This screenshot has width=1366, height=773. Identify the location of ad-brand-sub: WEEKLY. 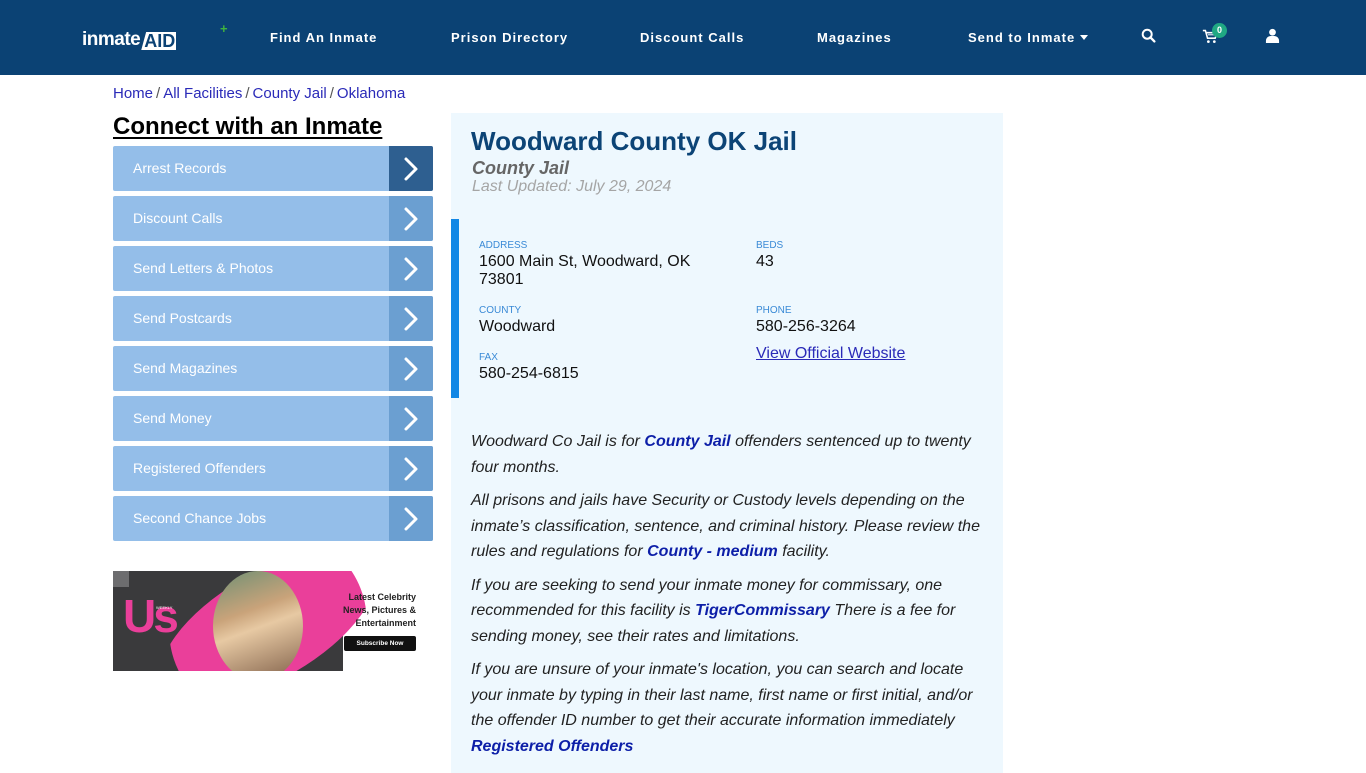
(164, 607).